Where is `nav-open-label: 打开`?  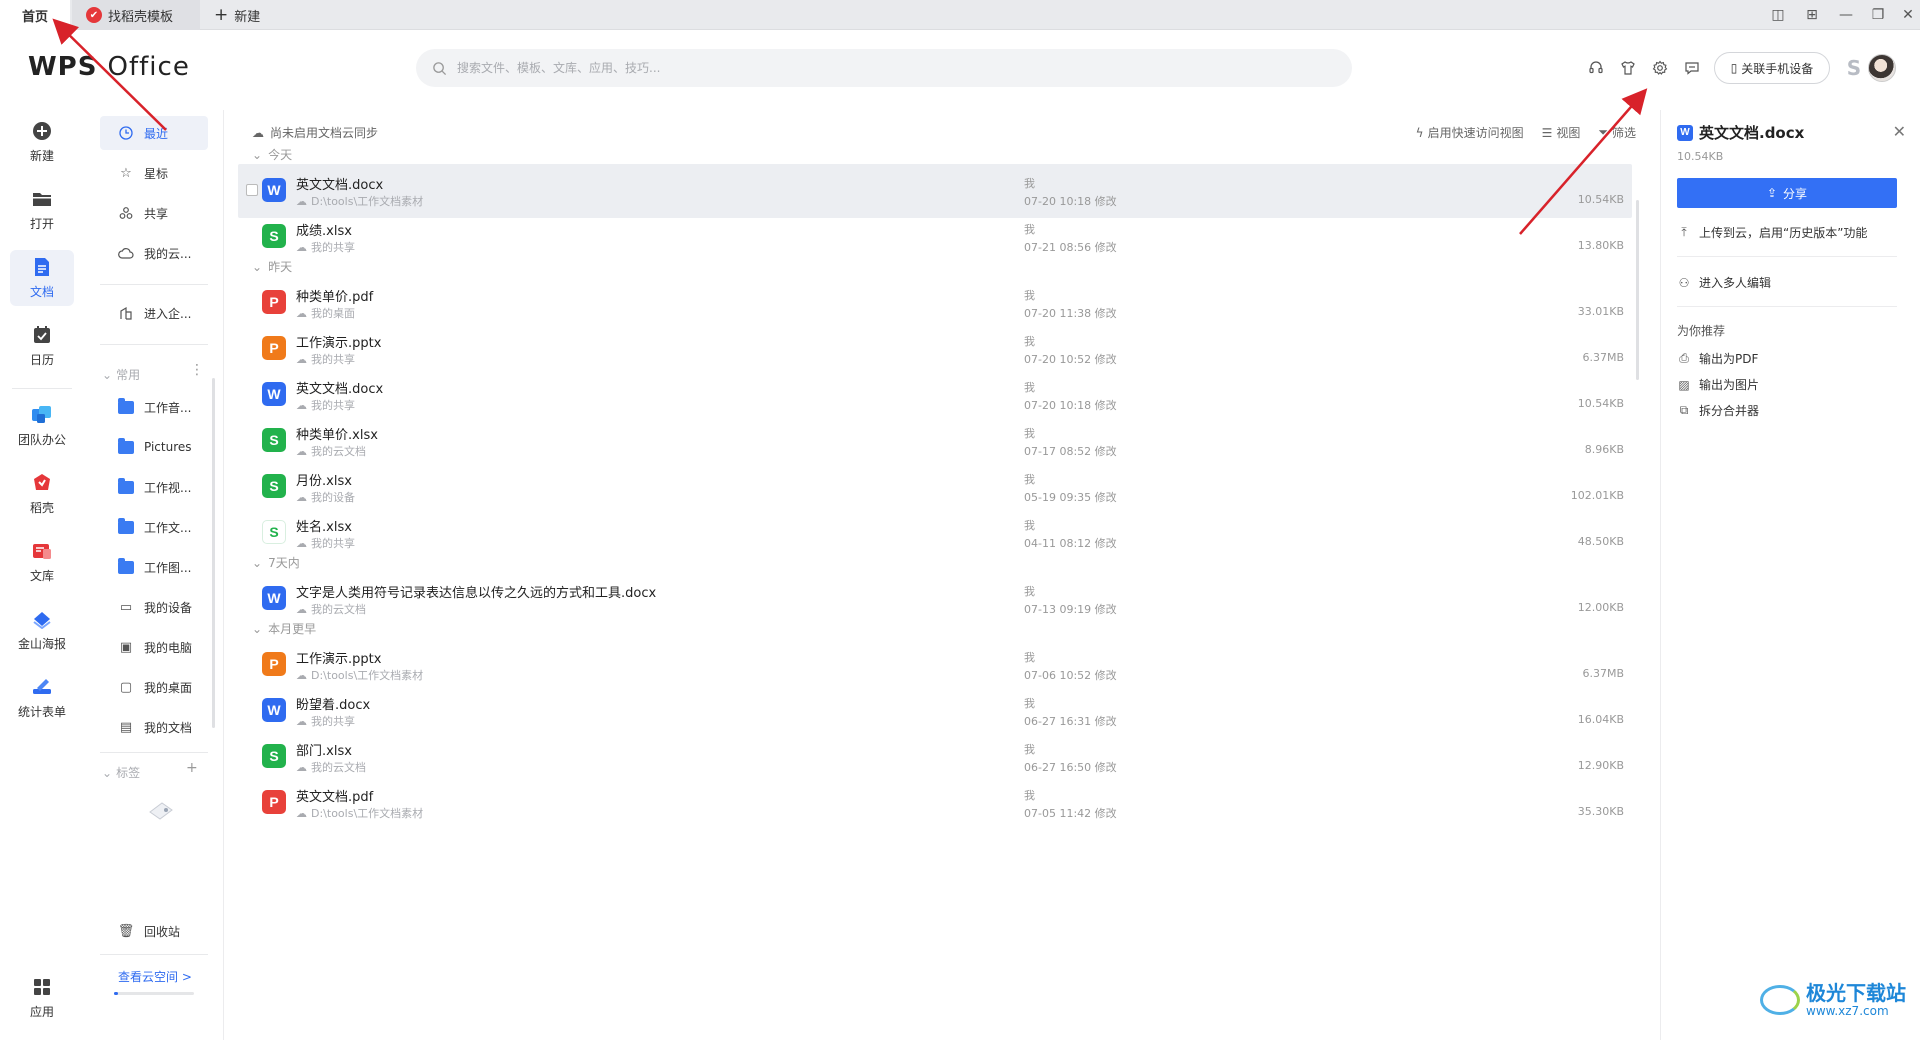
nav-open-label: 打开 is located at coordinates (41, 224).